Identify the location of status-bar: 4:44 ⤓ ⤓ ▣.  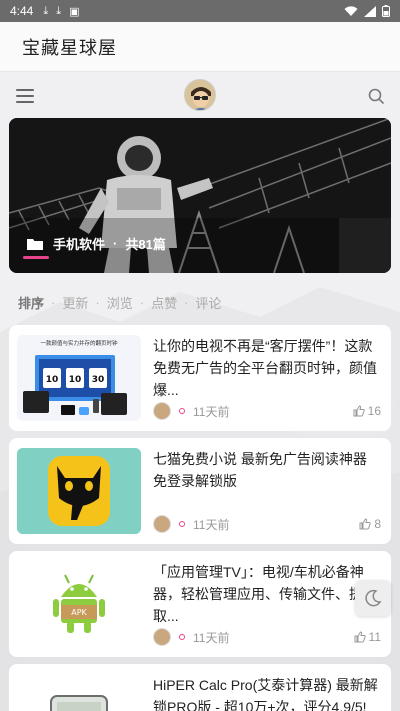
(200, 11).